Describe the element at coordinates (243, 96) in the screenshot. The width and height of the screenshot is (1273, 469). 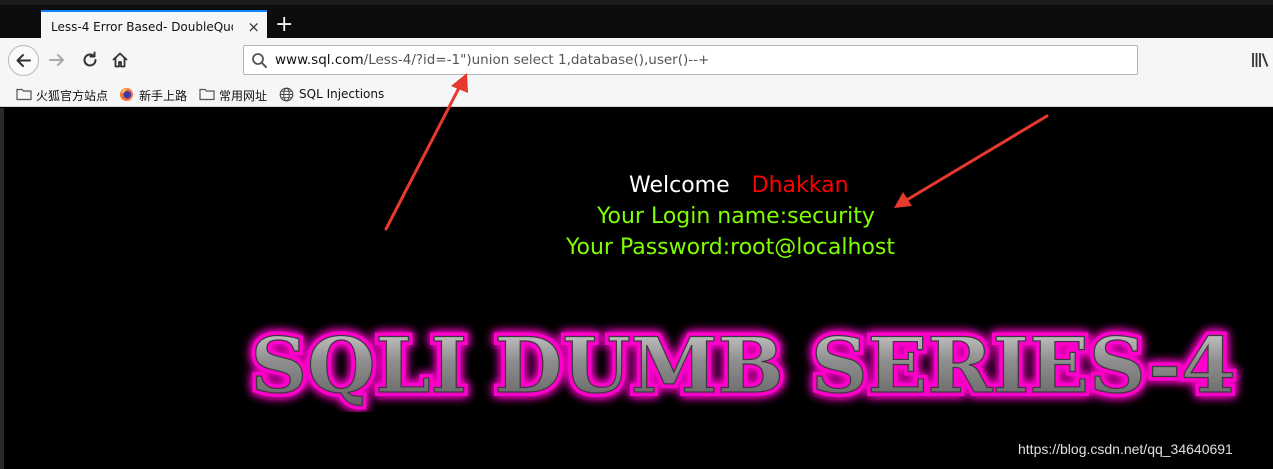
I see `bookmark-label: 常用网址` at that location.